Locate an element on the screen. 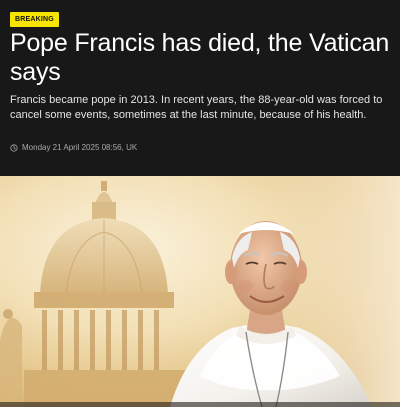  breaking-badge: BREAKING is located at coordinates (34, 19).